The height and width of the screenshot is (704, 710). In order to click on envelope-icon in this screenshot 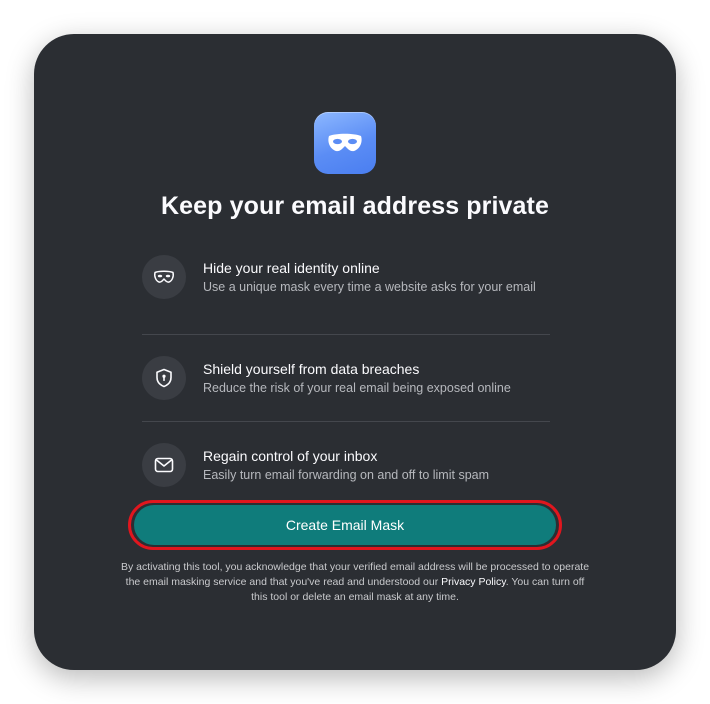, I will do `click(164, 465)`.